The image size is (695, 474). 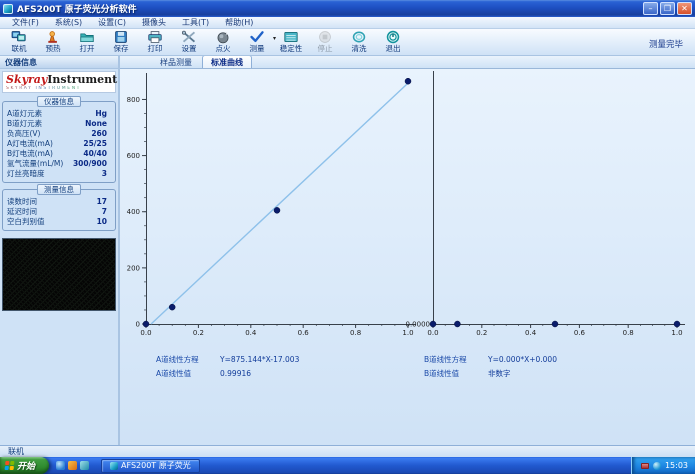 What do you see at coordinates (73, 465) in the screenshot?
I see `shield-icon` at bounding box center [73, 465].